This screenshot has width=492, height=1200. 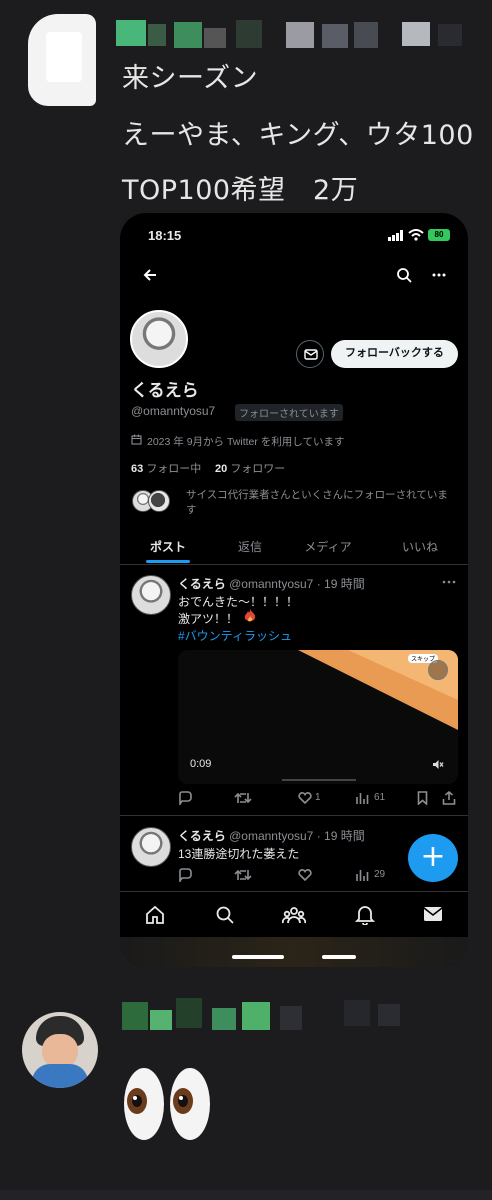 What do you see at coordinates (433, 914) in the screenshot?
I see `envelope-icon` at bounding box center [433, 914].